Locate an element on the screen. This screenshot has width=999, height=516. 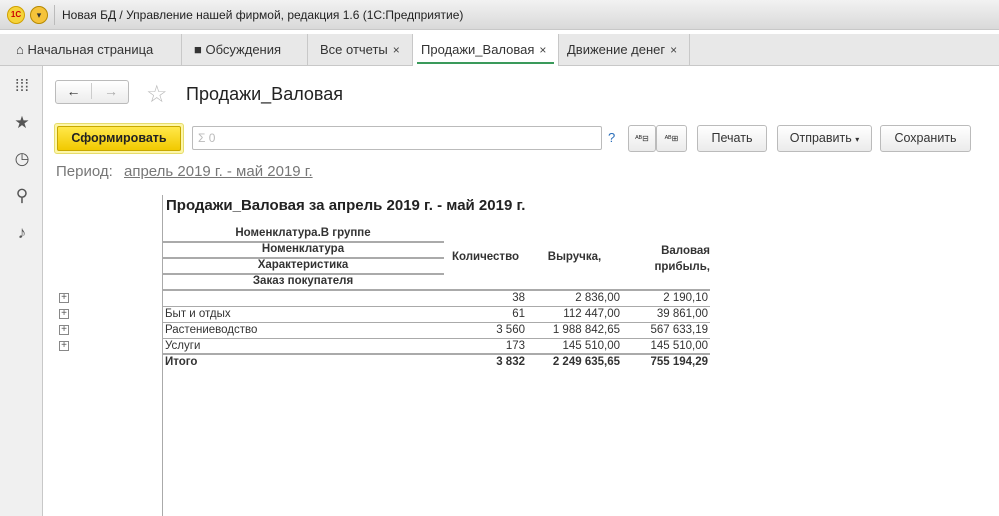
tab-all-reports: Все отчеты × is located at coordinates (360, 50).